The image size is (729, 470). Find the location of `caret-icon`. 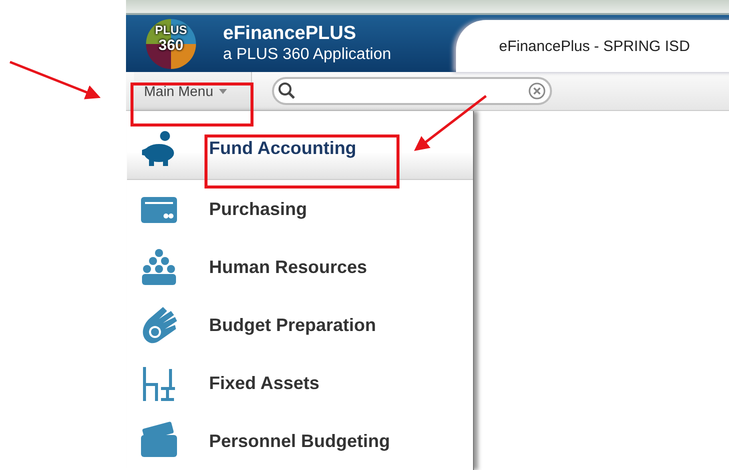

caret-icon is located at coordinates (223, 91).